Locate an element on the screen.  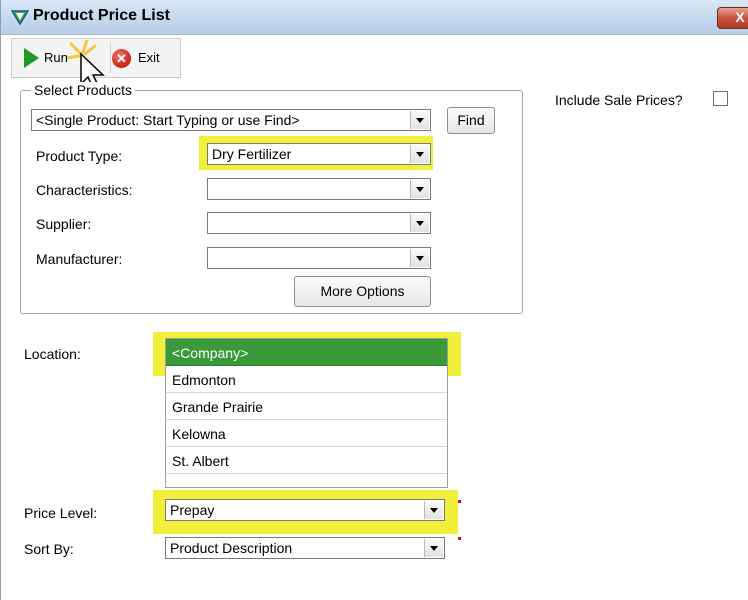
product-type-label: Product Type: is located at coordinates (79, 156).